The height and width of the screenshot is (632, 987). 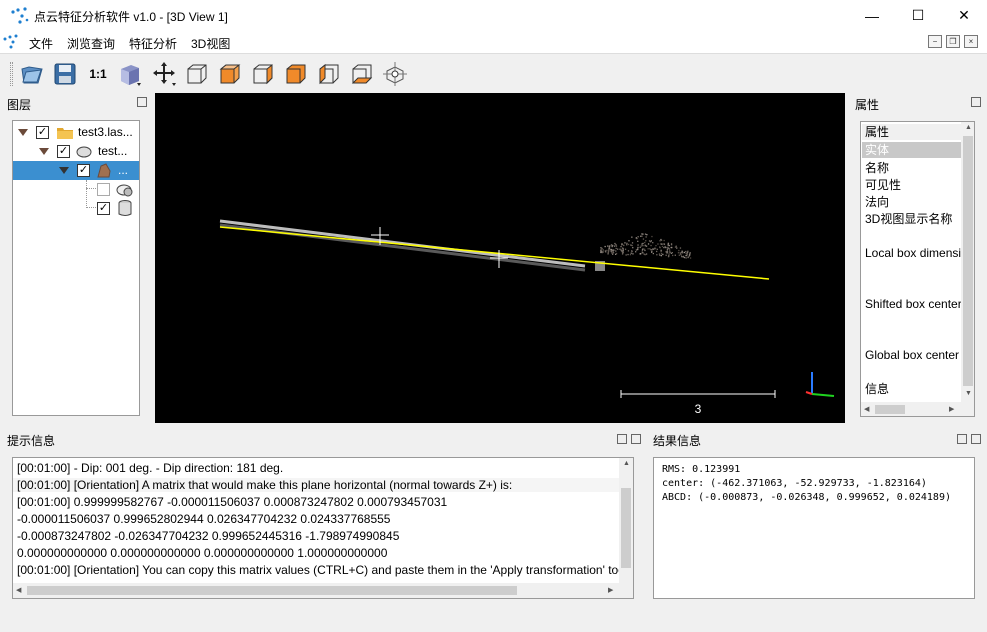 I want to click on mdi-restore-button: ❐, so click(x=953, y=41).